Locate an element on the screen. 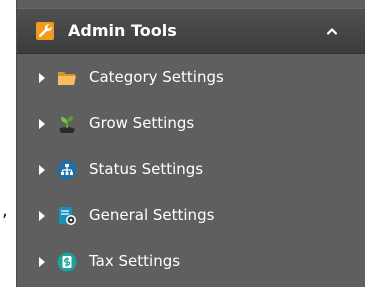 This screenshot has height=287, width=368. hierarchy-icon is located at coordinates (67, 170).